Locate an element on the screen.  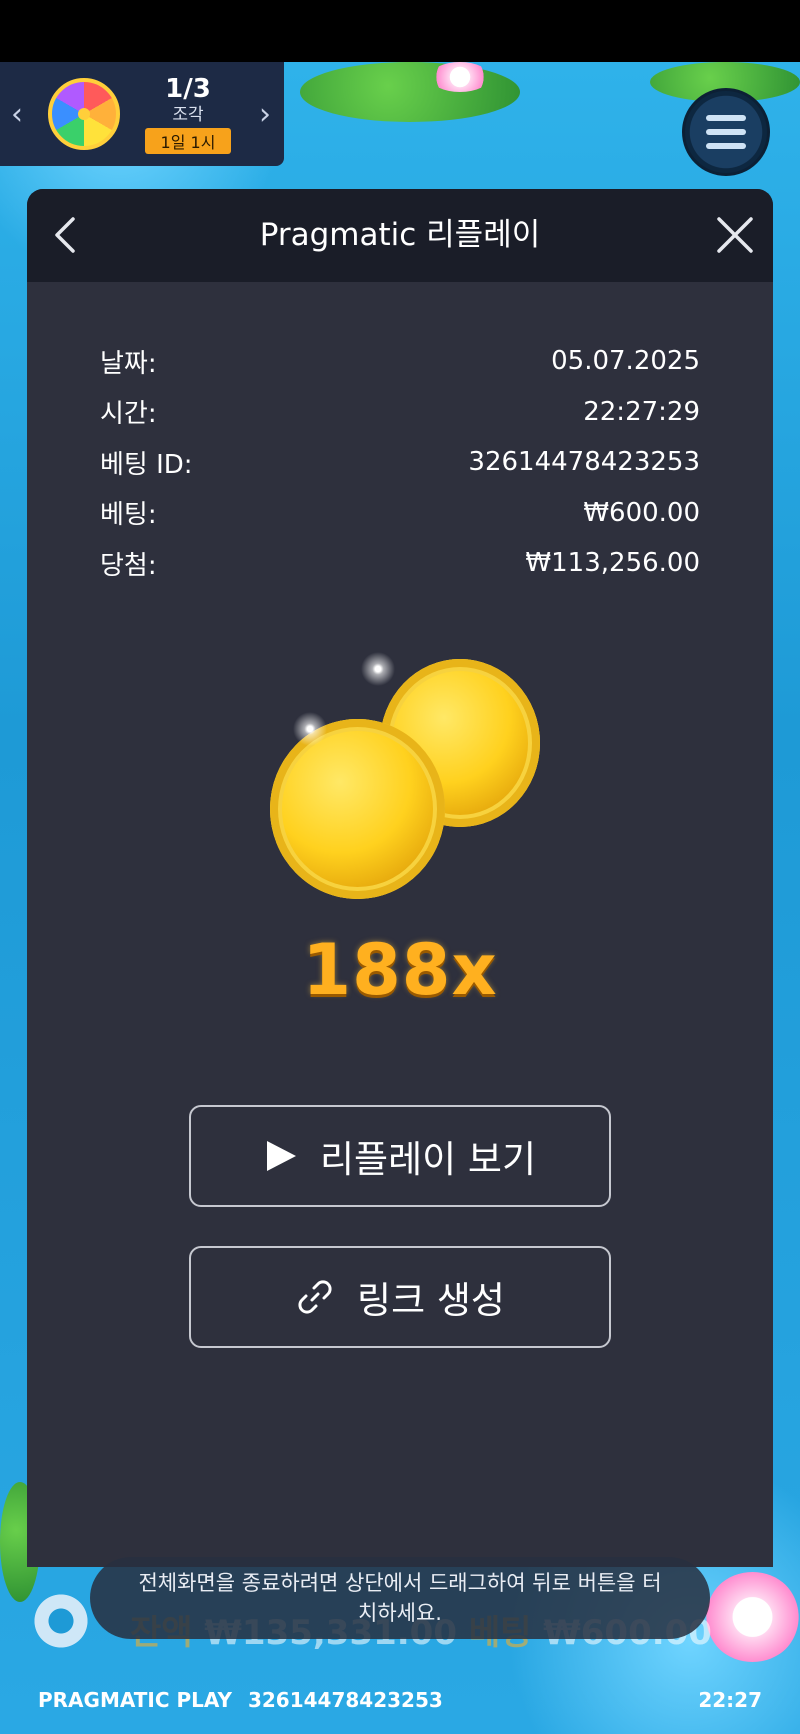
event-info: 1/3 조각 1일 1시 is located at coordinates (188, 114).